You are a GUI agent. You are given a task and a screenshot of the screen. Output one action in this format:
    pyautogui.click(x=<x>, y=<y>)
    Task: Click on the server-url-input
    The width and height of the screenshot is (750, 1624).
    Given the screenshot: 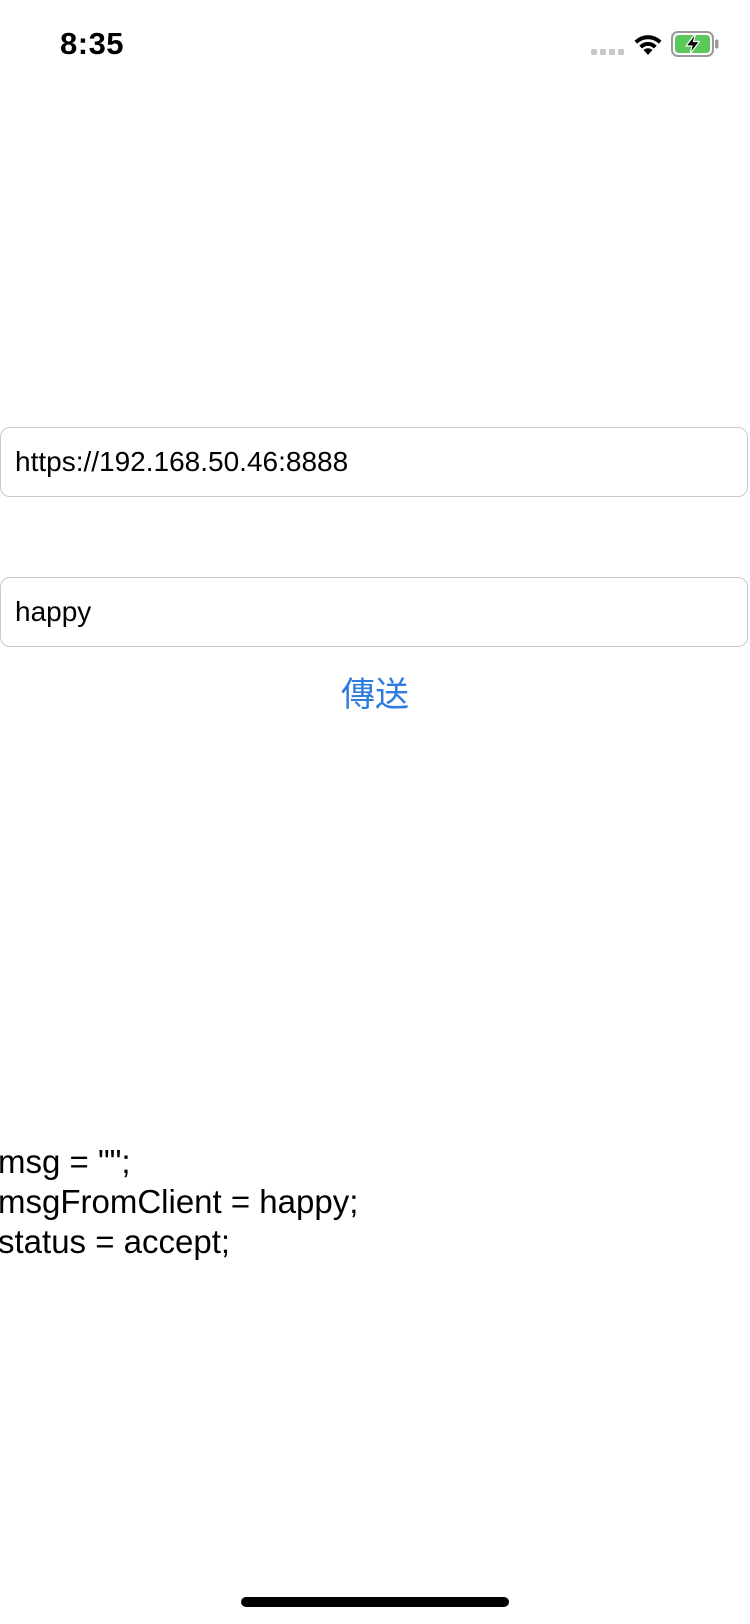 What is the action you would take?
    pyautogui.click(x=374, y=462)
    